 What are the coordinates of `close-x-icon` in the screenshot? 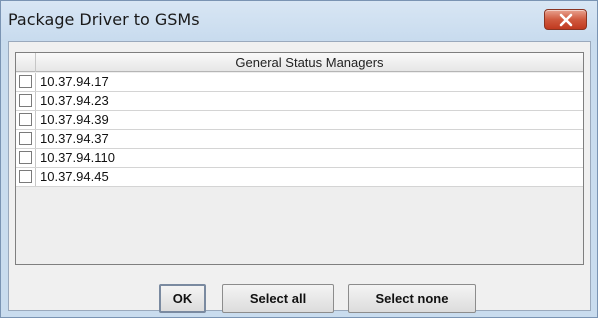 It's located at (566, 20).